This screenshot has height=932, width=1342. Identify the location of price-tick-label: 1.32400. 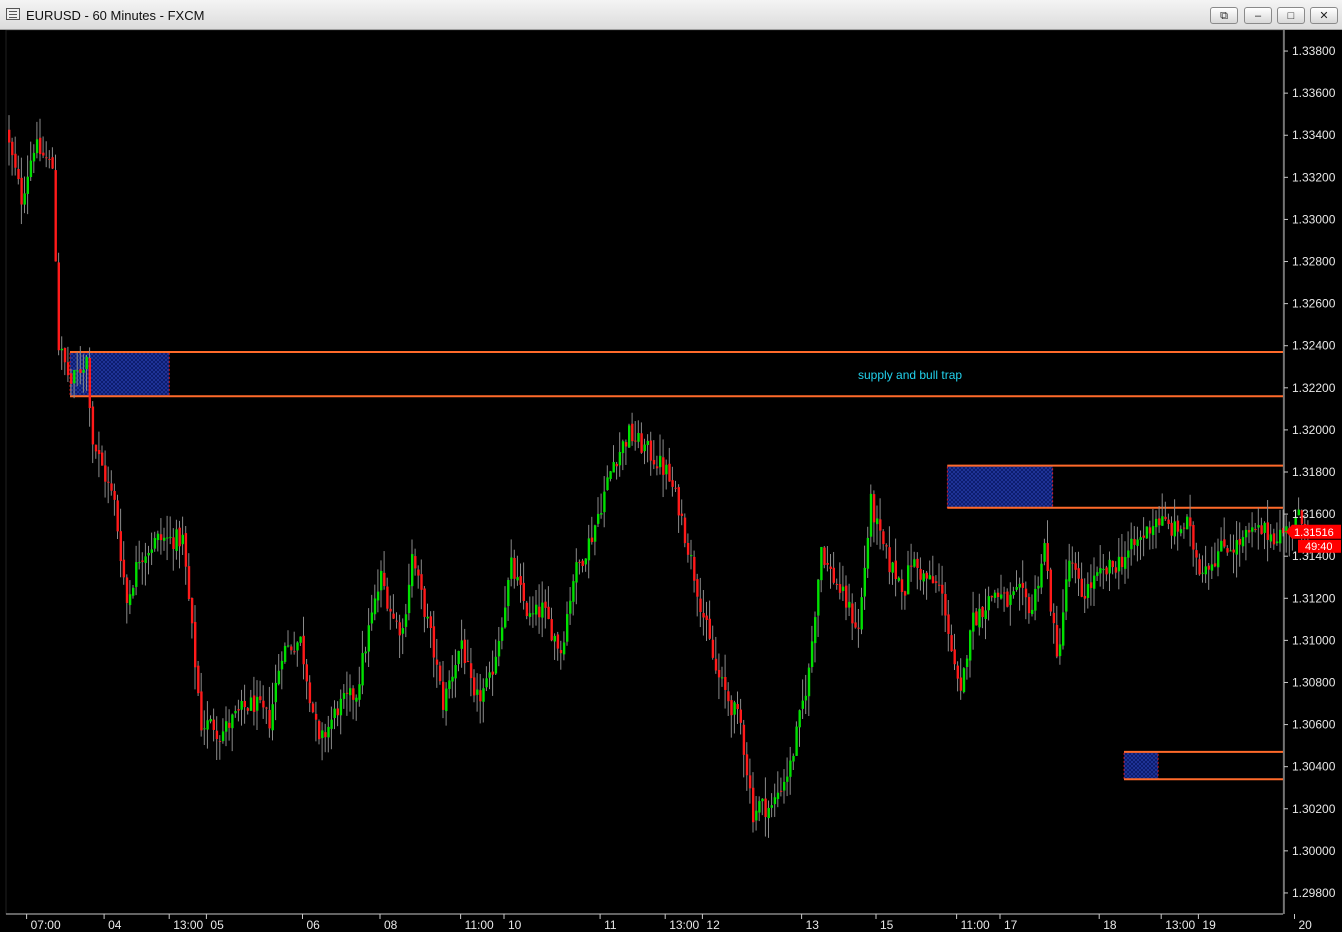
(1314, 346).